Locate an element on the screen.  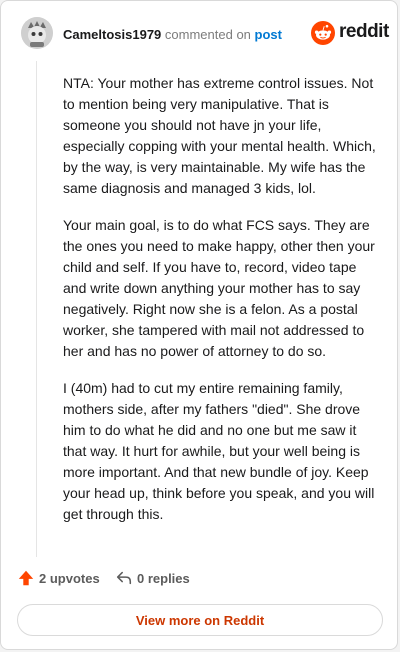
avatar-image-icon is located at coordinates (37, 33).